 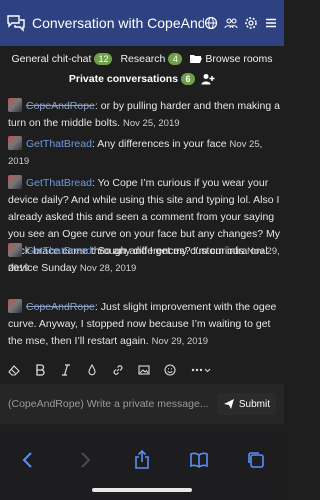 What do you see at coordinates (168, 251) in the screenshot?
I see `message-text: : So any differences? I’m curious` at bounding box center [168, 251].